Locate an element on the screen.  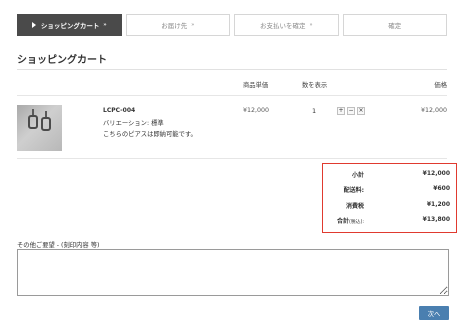
checkout-steps: ショッピングカート » お届け先 » お支払いを確定 » 確定 is located at coordinates (232, 25).